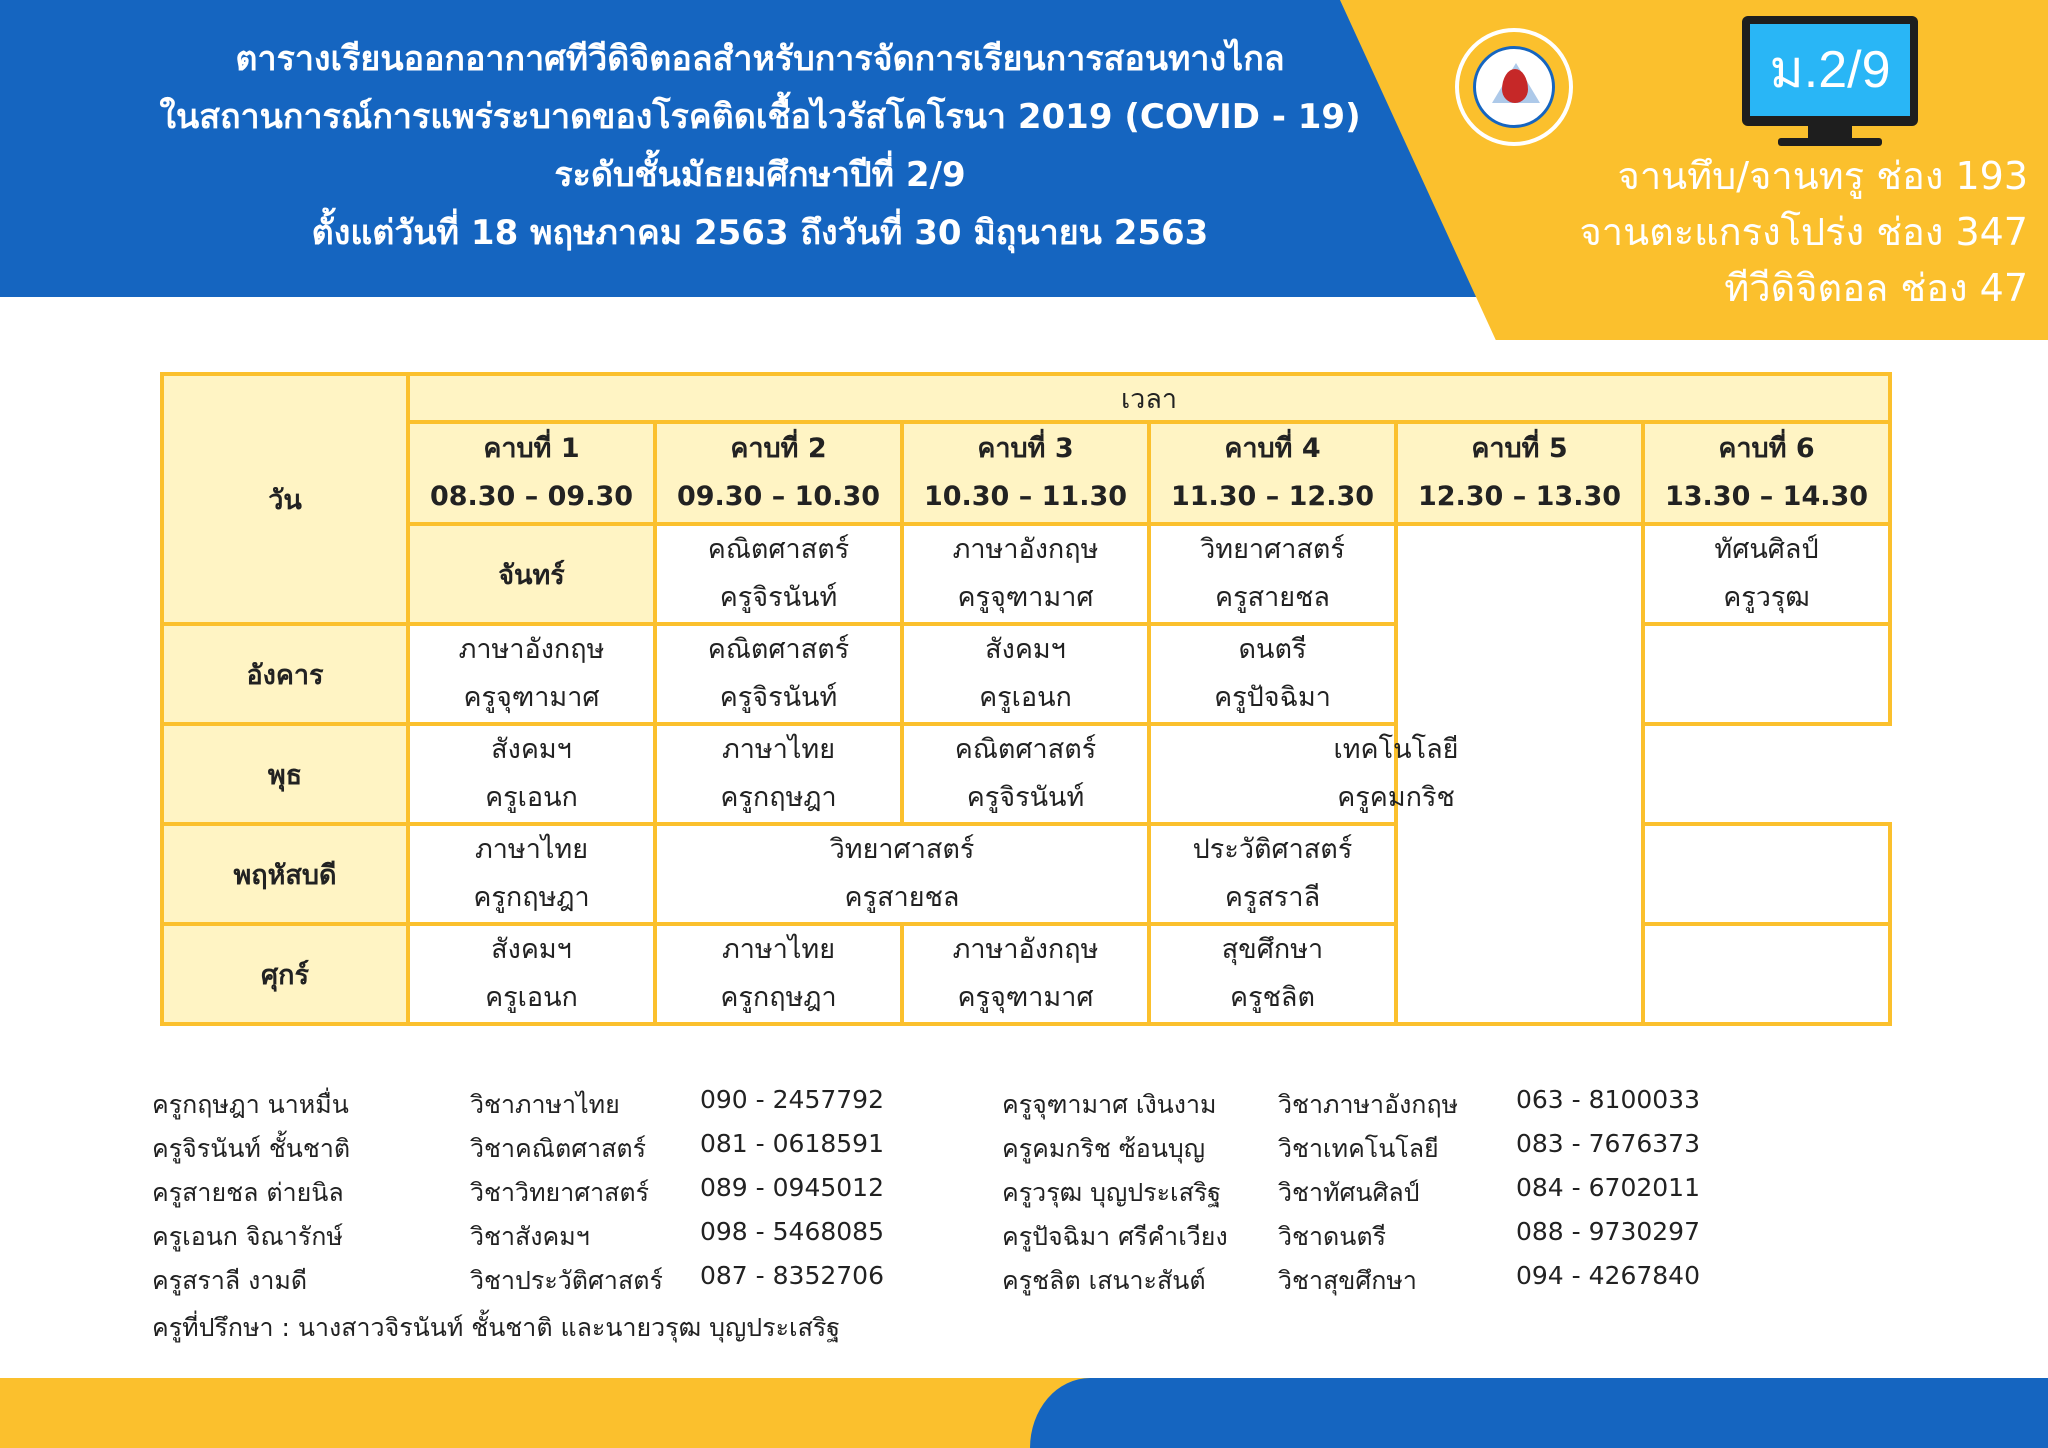 The width and height of the screenshot is (2048, 1448). Describe the element at coordinates (1149, 398) in the screenshot. I see `time-header: เวลา` at that location.